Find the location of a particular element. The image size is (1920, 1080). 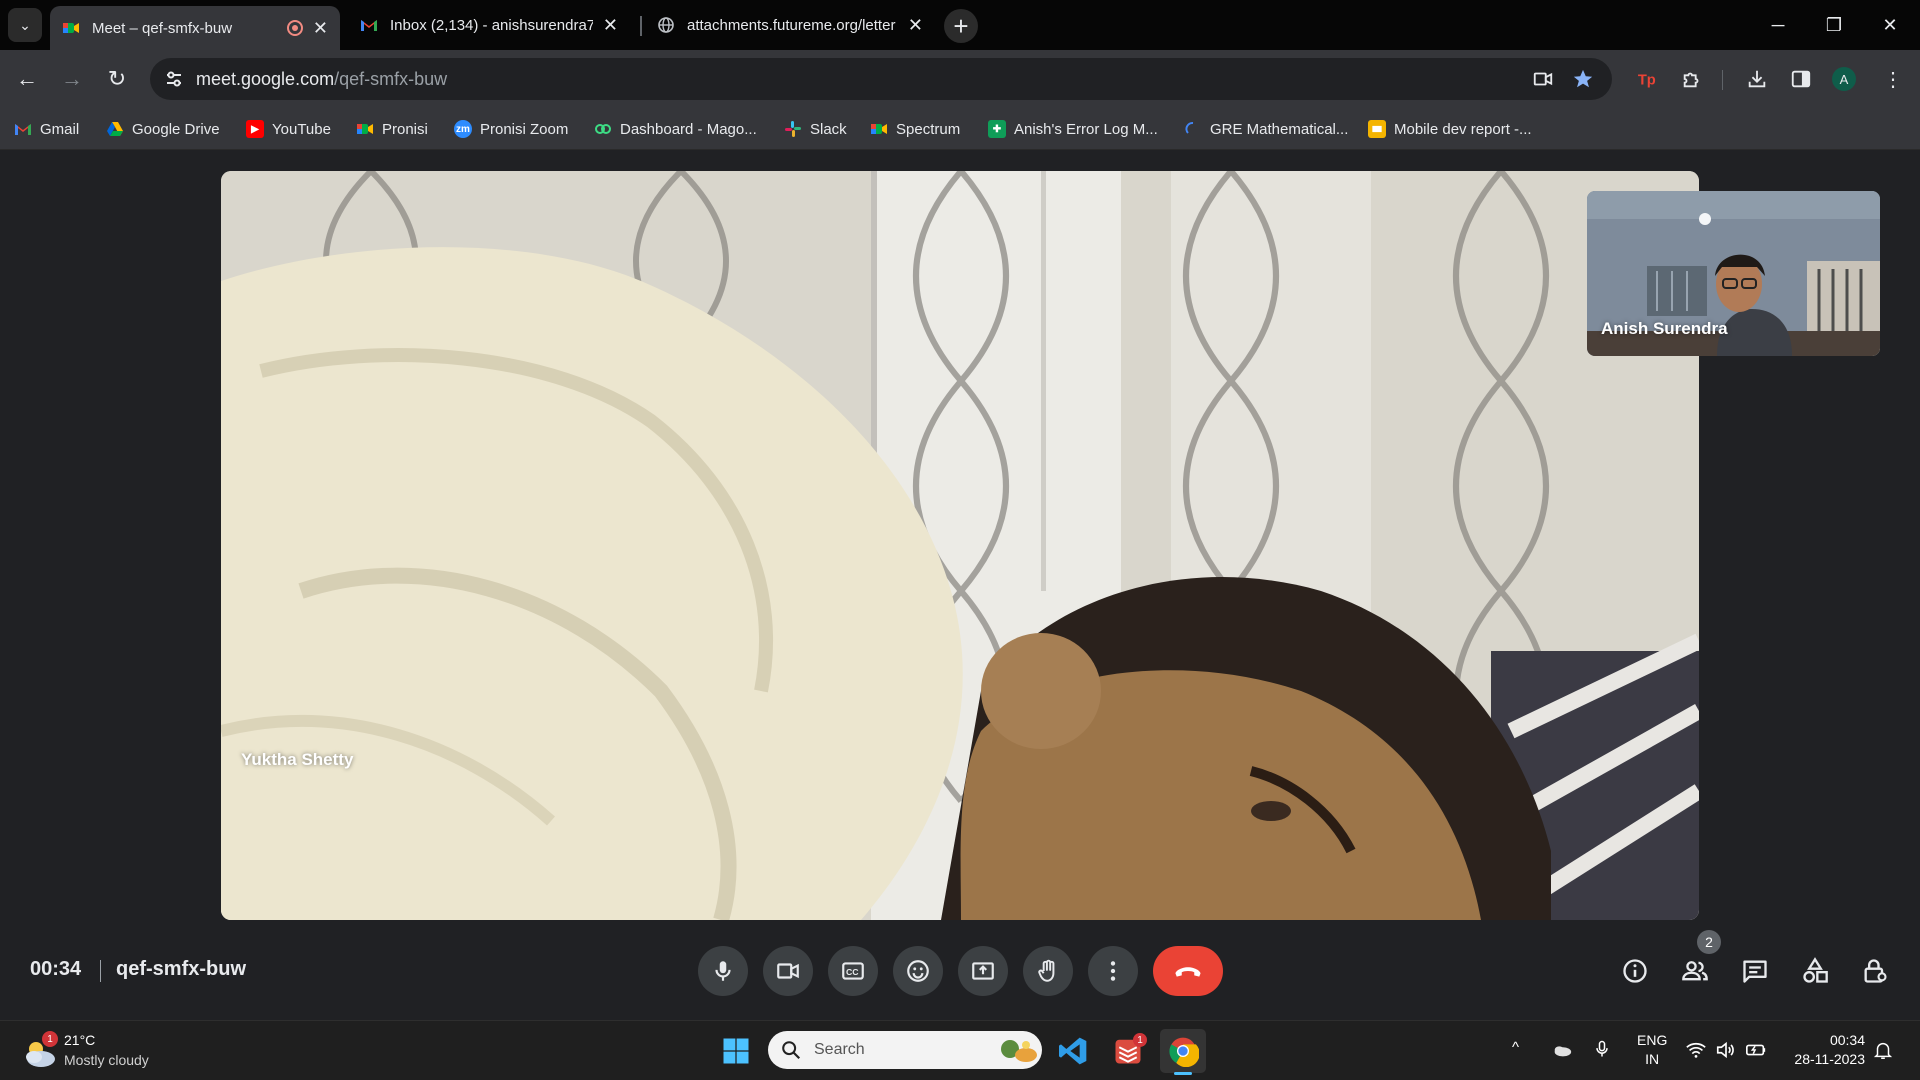

closed-captions-icon: CC is located at coordinates (853, 971).